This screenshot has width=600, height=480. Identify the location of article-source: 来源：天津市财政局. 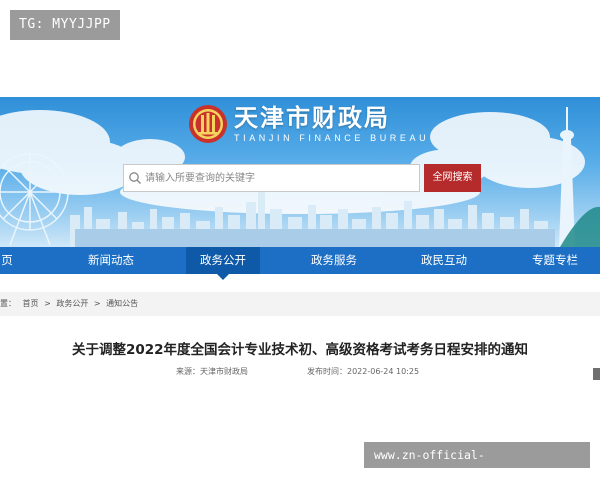
(212, 371).